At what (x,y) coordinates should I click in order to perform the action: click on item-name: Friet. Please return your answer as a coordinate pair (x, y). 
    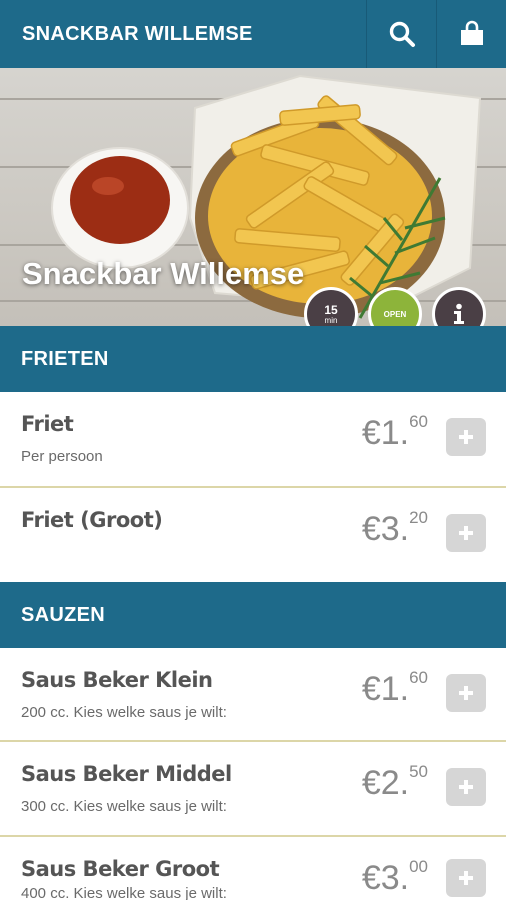
    Looking at the image, I should click on (47, 424).